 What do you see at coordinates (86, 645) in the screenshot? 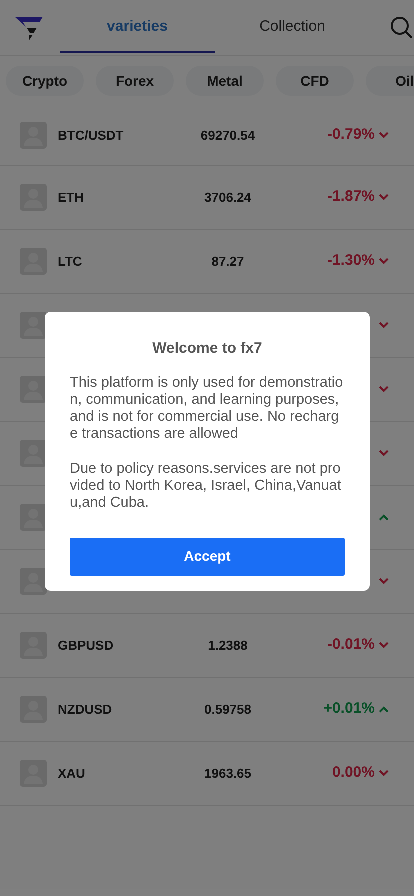
I see `symbol-label: GBPUSD` at bounding box center [86, 645].